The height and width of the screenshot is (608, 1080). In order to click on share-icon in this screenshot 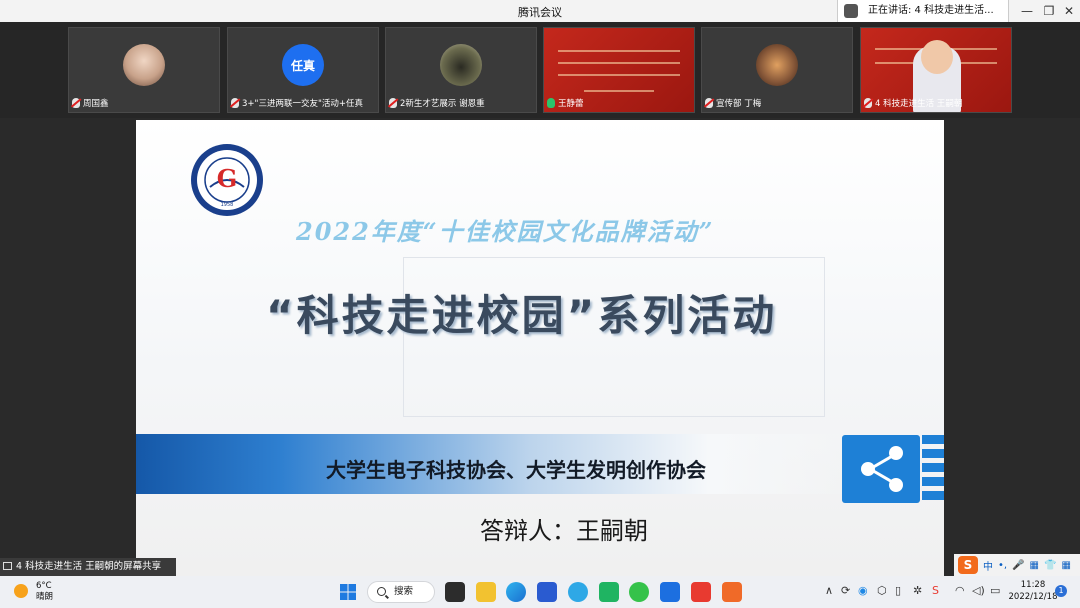, I will do `click(881, 469)`.